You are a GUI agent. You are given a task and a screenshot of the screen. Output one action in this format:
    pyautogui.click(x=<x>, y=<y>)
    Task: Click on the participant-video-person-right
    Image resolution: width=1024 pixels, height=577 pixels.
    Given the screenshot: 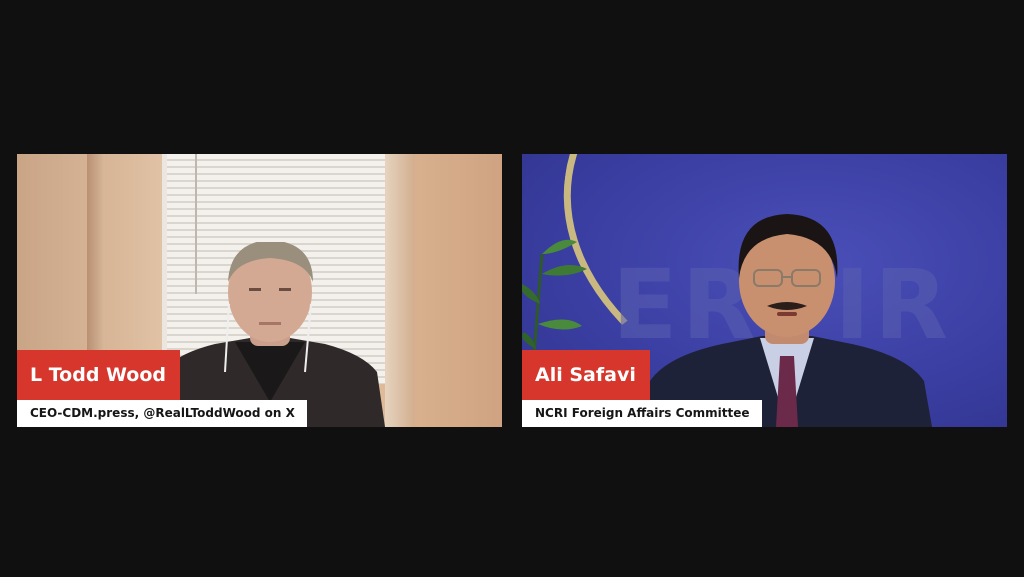 What is the action you would take?
    pyautogui.click(x=787, y=320)
    